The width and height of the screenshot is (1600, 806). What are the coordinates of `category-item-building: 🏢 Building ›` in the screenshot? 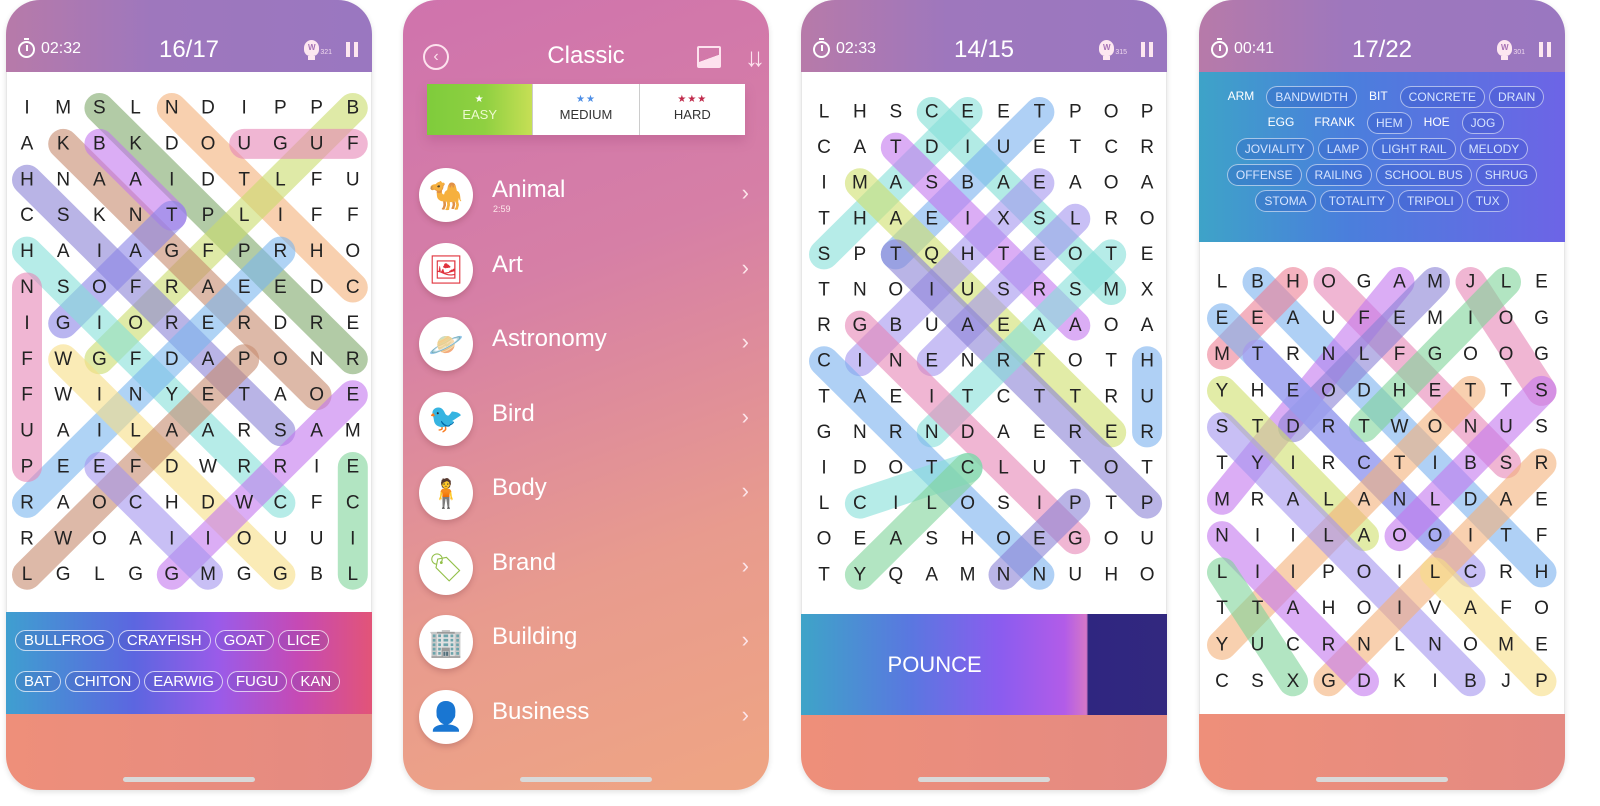 It's located at (586, 645).